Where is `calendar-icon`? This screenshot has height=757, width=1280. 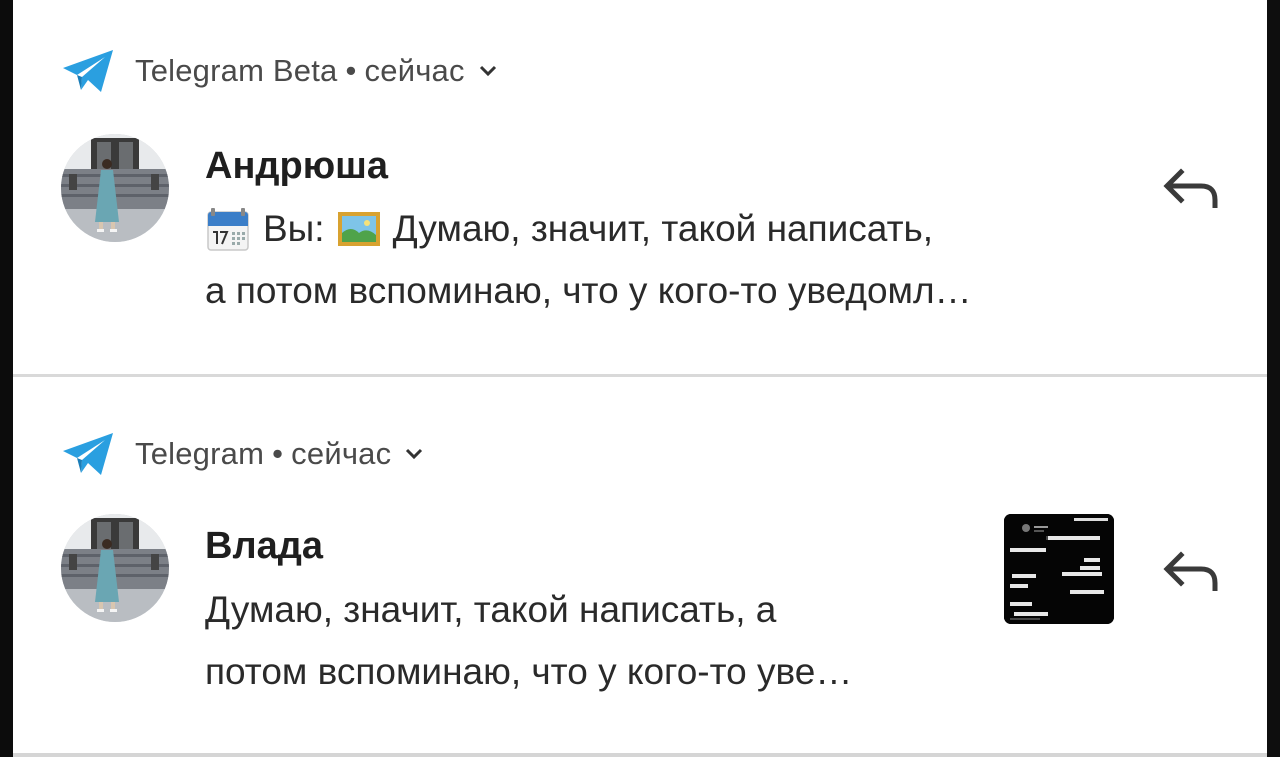
calendar-icon is located at coordinates (228, 229).